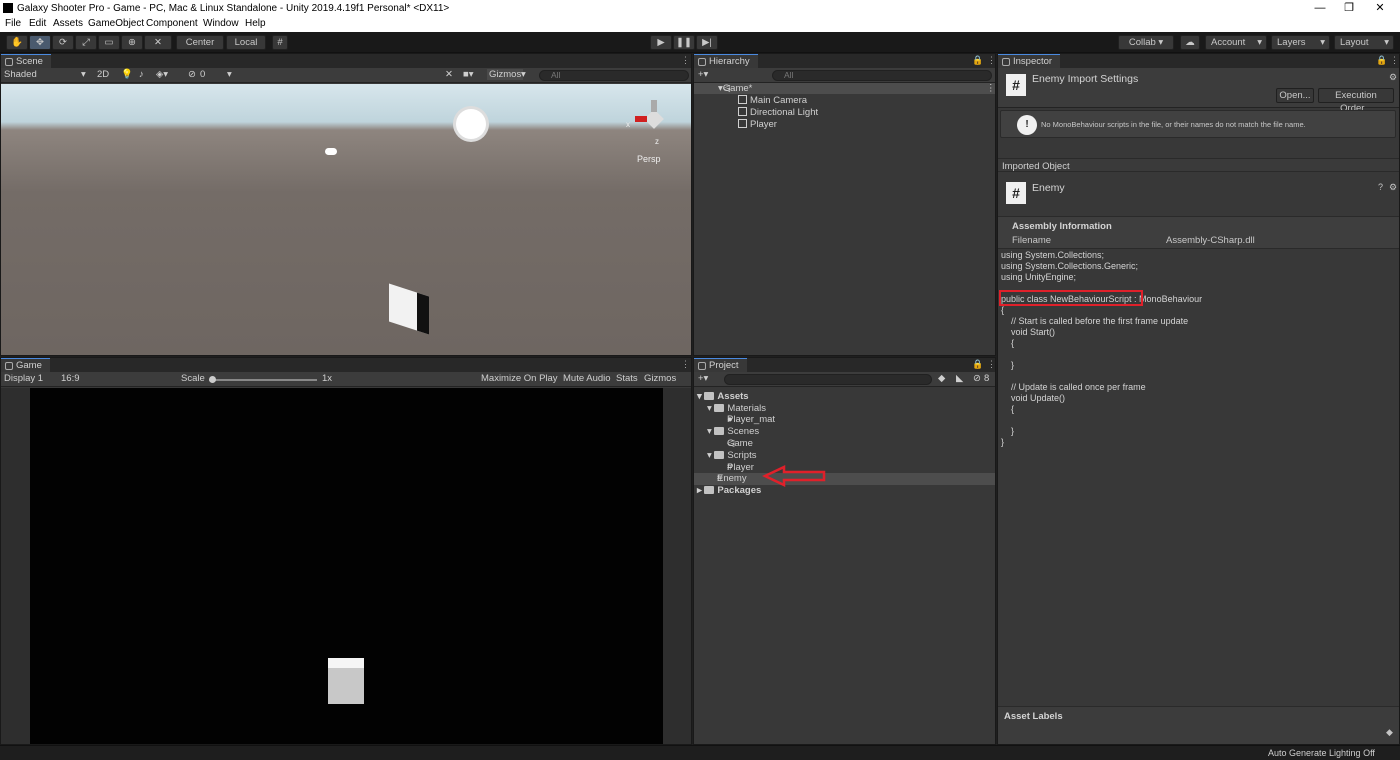 The height and width of the screenshot is (760, 1400). Describe the element at coordinates (23, 378) in the screenshot. I see `display-dropdown: Display 1` at that location.